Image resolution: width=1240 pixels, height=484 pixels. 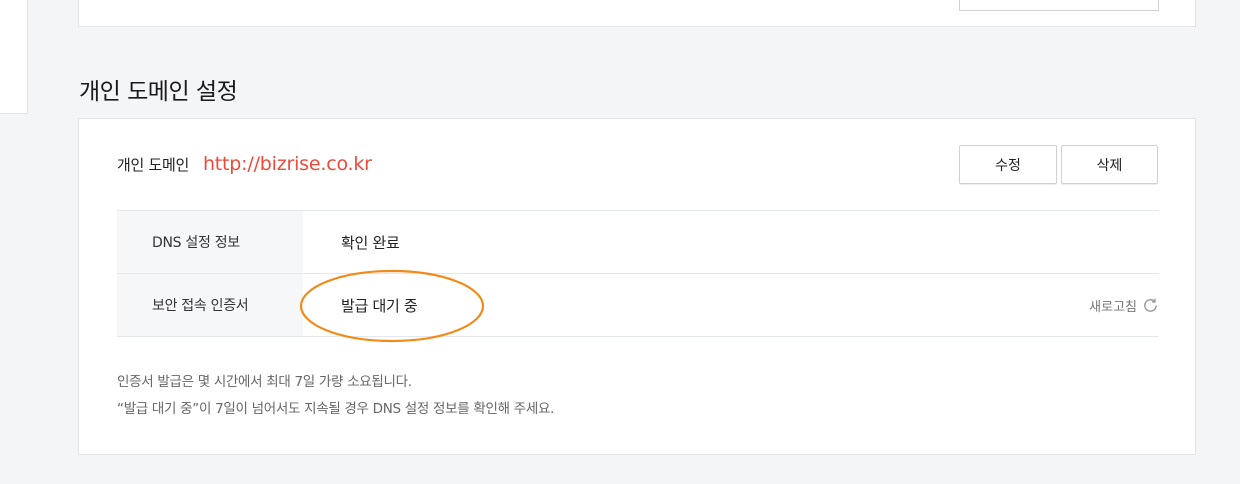 What do you see at coordinates (638, 305) in the screenshot?
I see `ssl-row: 보안 접속 인증서 발급 대기 중 새로고침` at bounding box center [638, 305].